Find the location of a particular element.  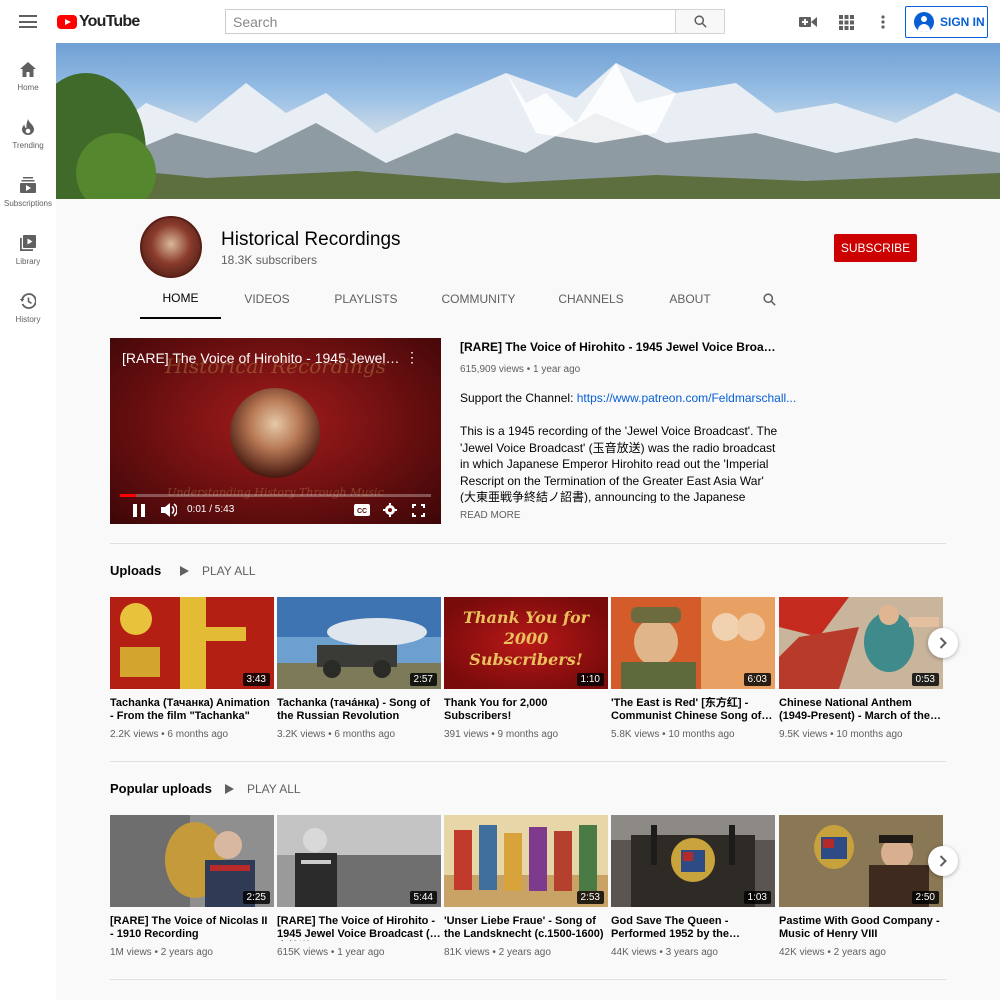

video-title: Thank You for 2,000 Subscribers! is located at coordinates (526, 710).